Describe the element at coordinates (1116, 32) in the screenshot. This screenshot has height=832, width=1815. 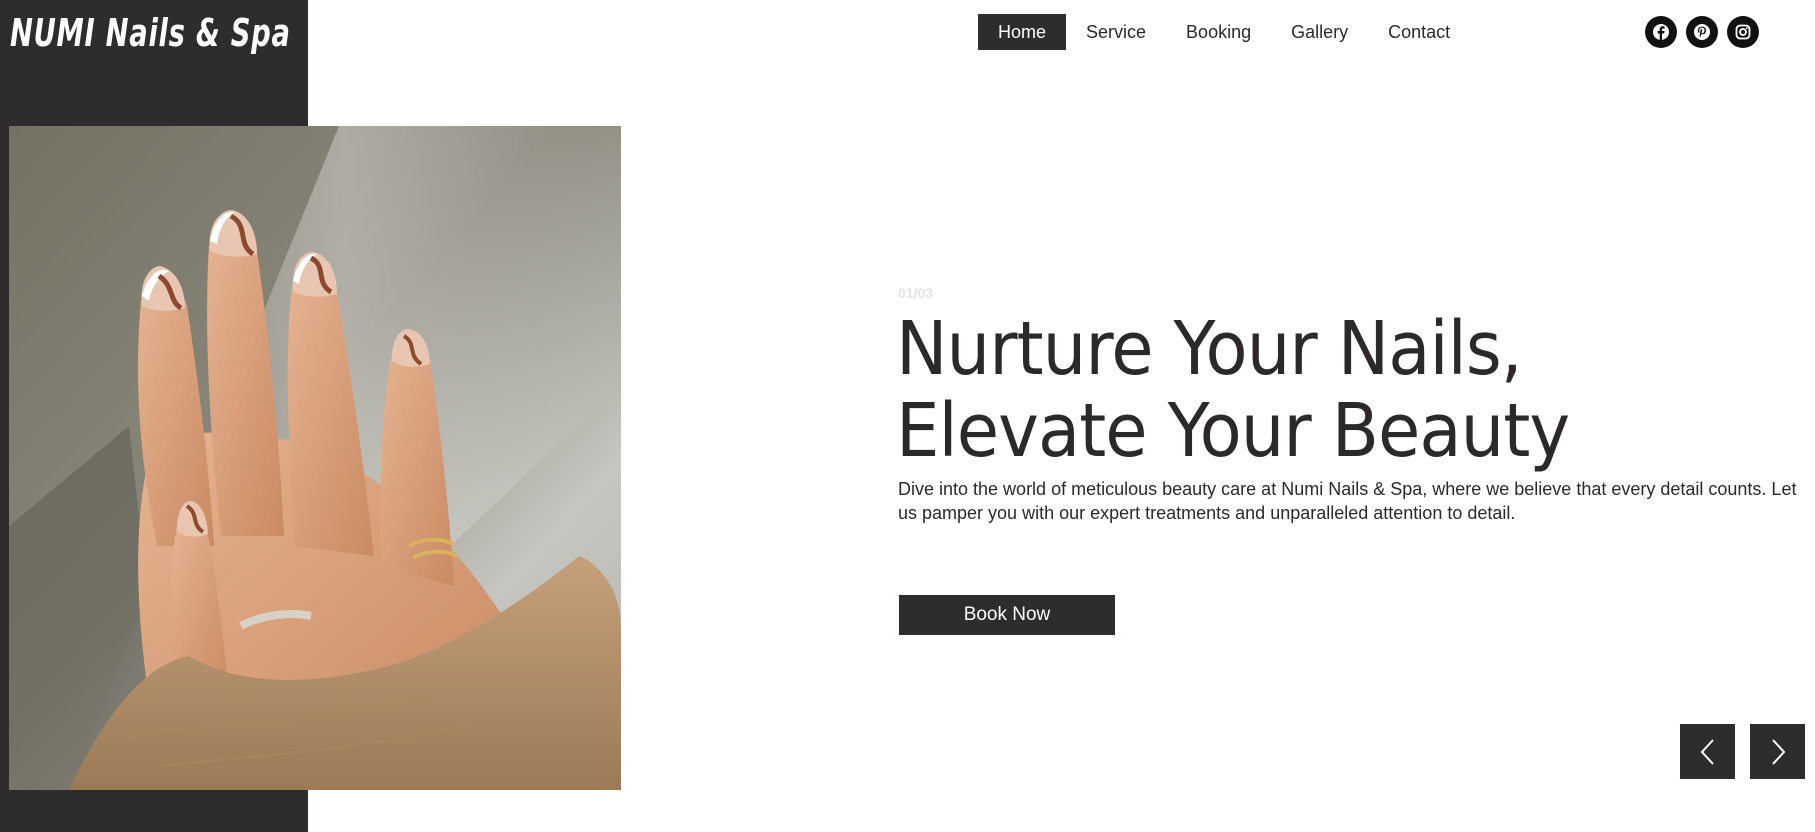
I see `nav-item-service: Service` at that location.